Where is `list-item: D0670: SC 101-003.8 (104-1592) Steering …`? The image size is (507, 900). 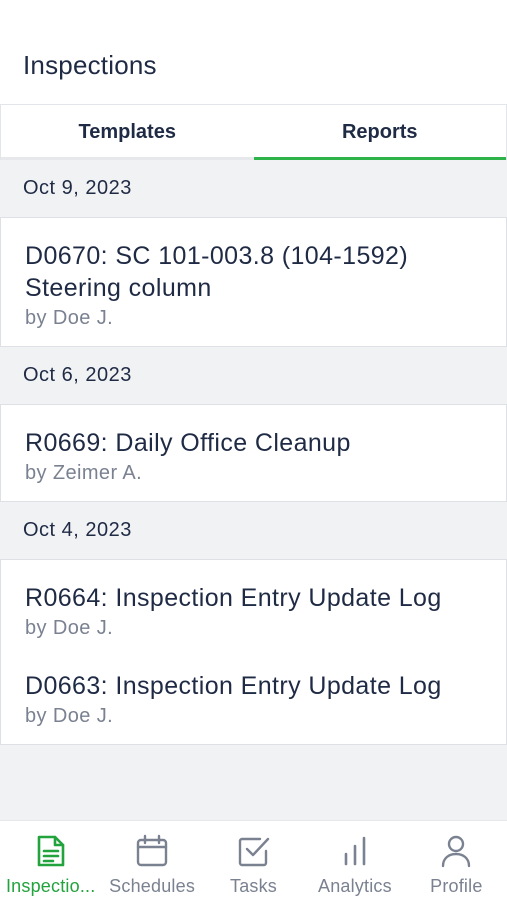 list-item: D0670: SC 101-003.8 (104-1592) Steering … is located at coordinates (253, 282).